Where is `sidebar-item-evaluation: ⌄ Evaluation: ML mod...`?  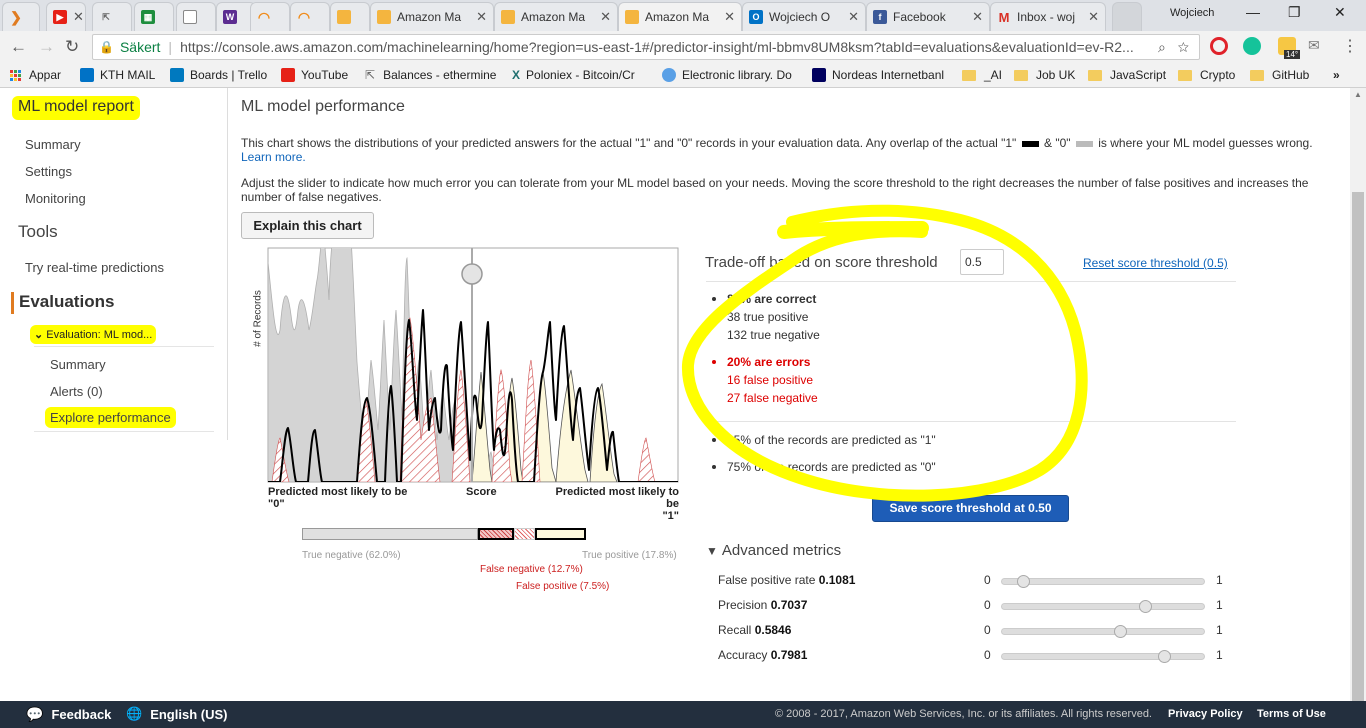
sidebar-item-evaluation: ⌄ Evaluation: ML mod... is located at coordinates (93, 334).